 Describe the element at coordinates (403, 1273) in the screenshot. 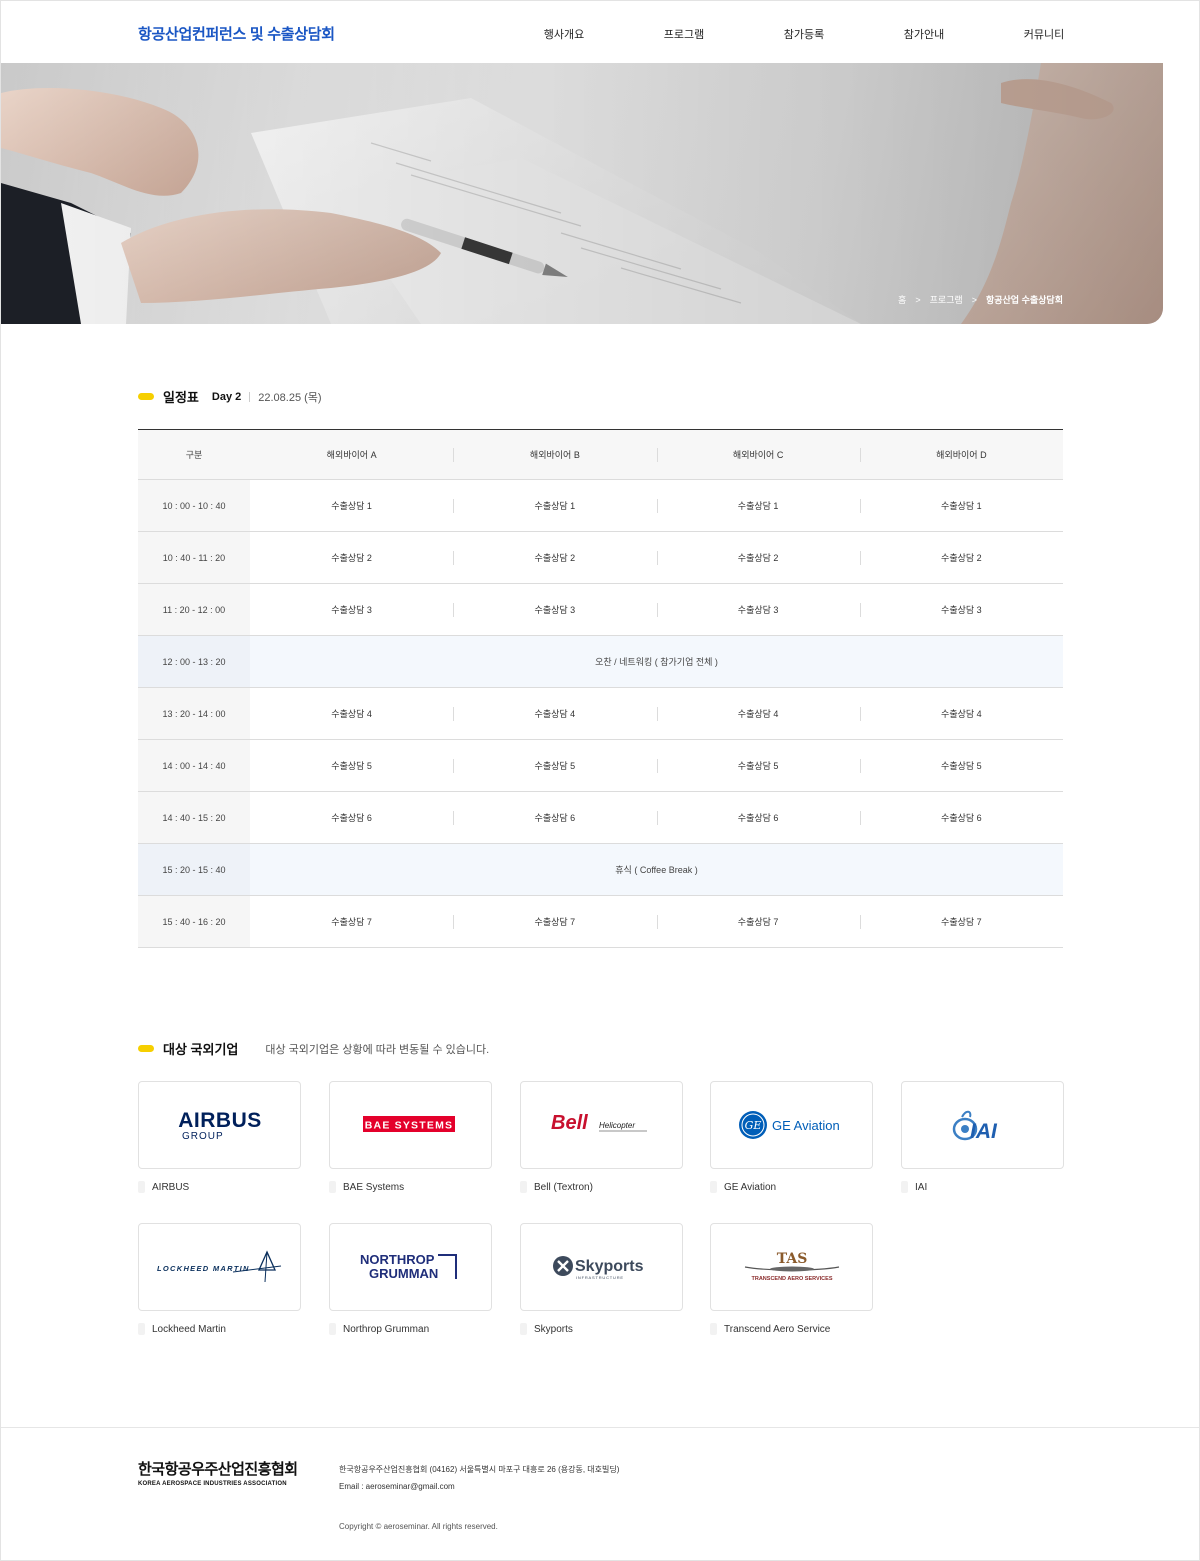

I see `northrop-logo-sub: GRUMMAN` at that location.